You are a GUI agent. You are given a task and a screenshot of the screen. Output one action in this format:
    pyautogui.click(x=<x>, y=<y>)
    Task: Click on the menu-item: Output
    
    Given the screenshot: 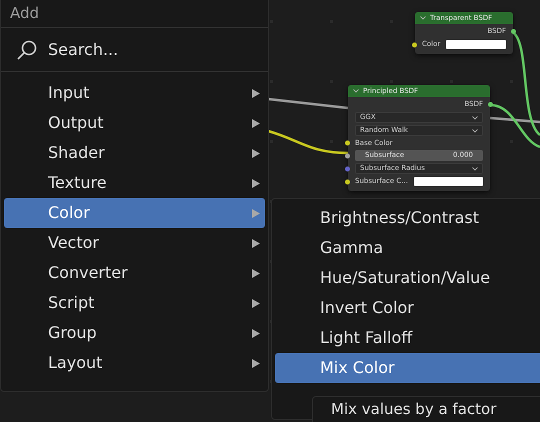 What is the action you would take?
    pyautogui.click(x=134, y=123)
    